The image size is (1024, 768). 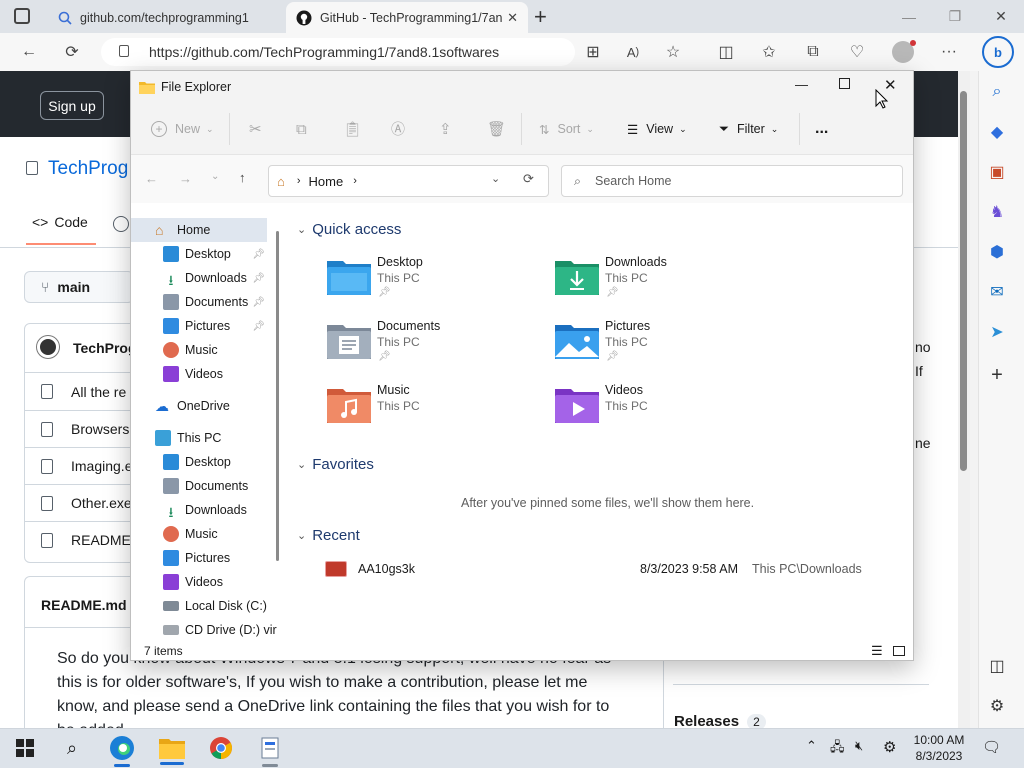 What do you see at coordinates (201, 302) in the screenshot?
I see `nav-item-documents: Documents 📌︎` at bounding box center [201, 302].